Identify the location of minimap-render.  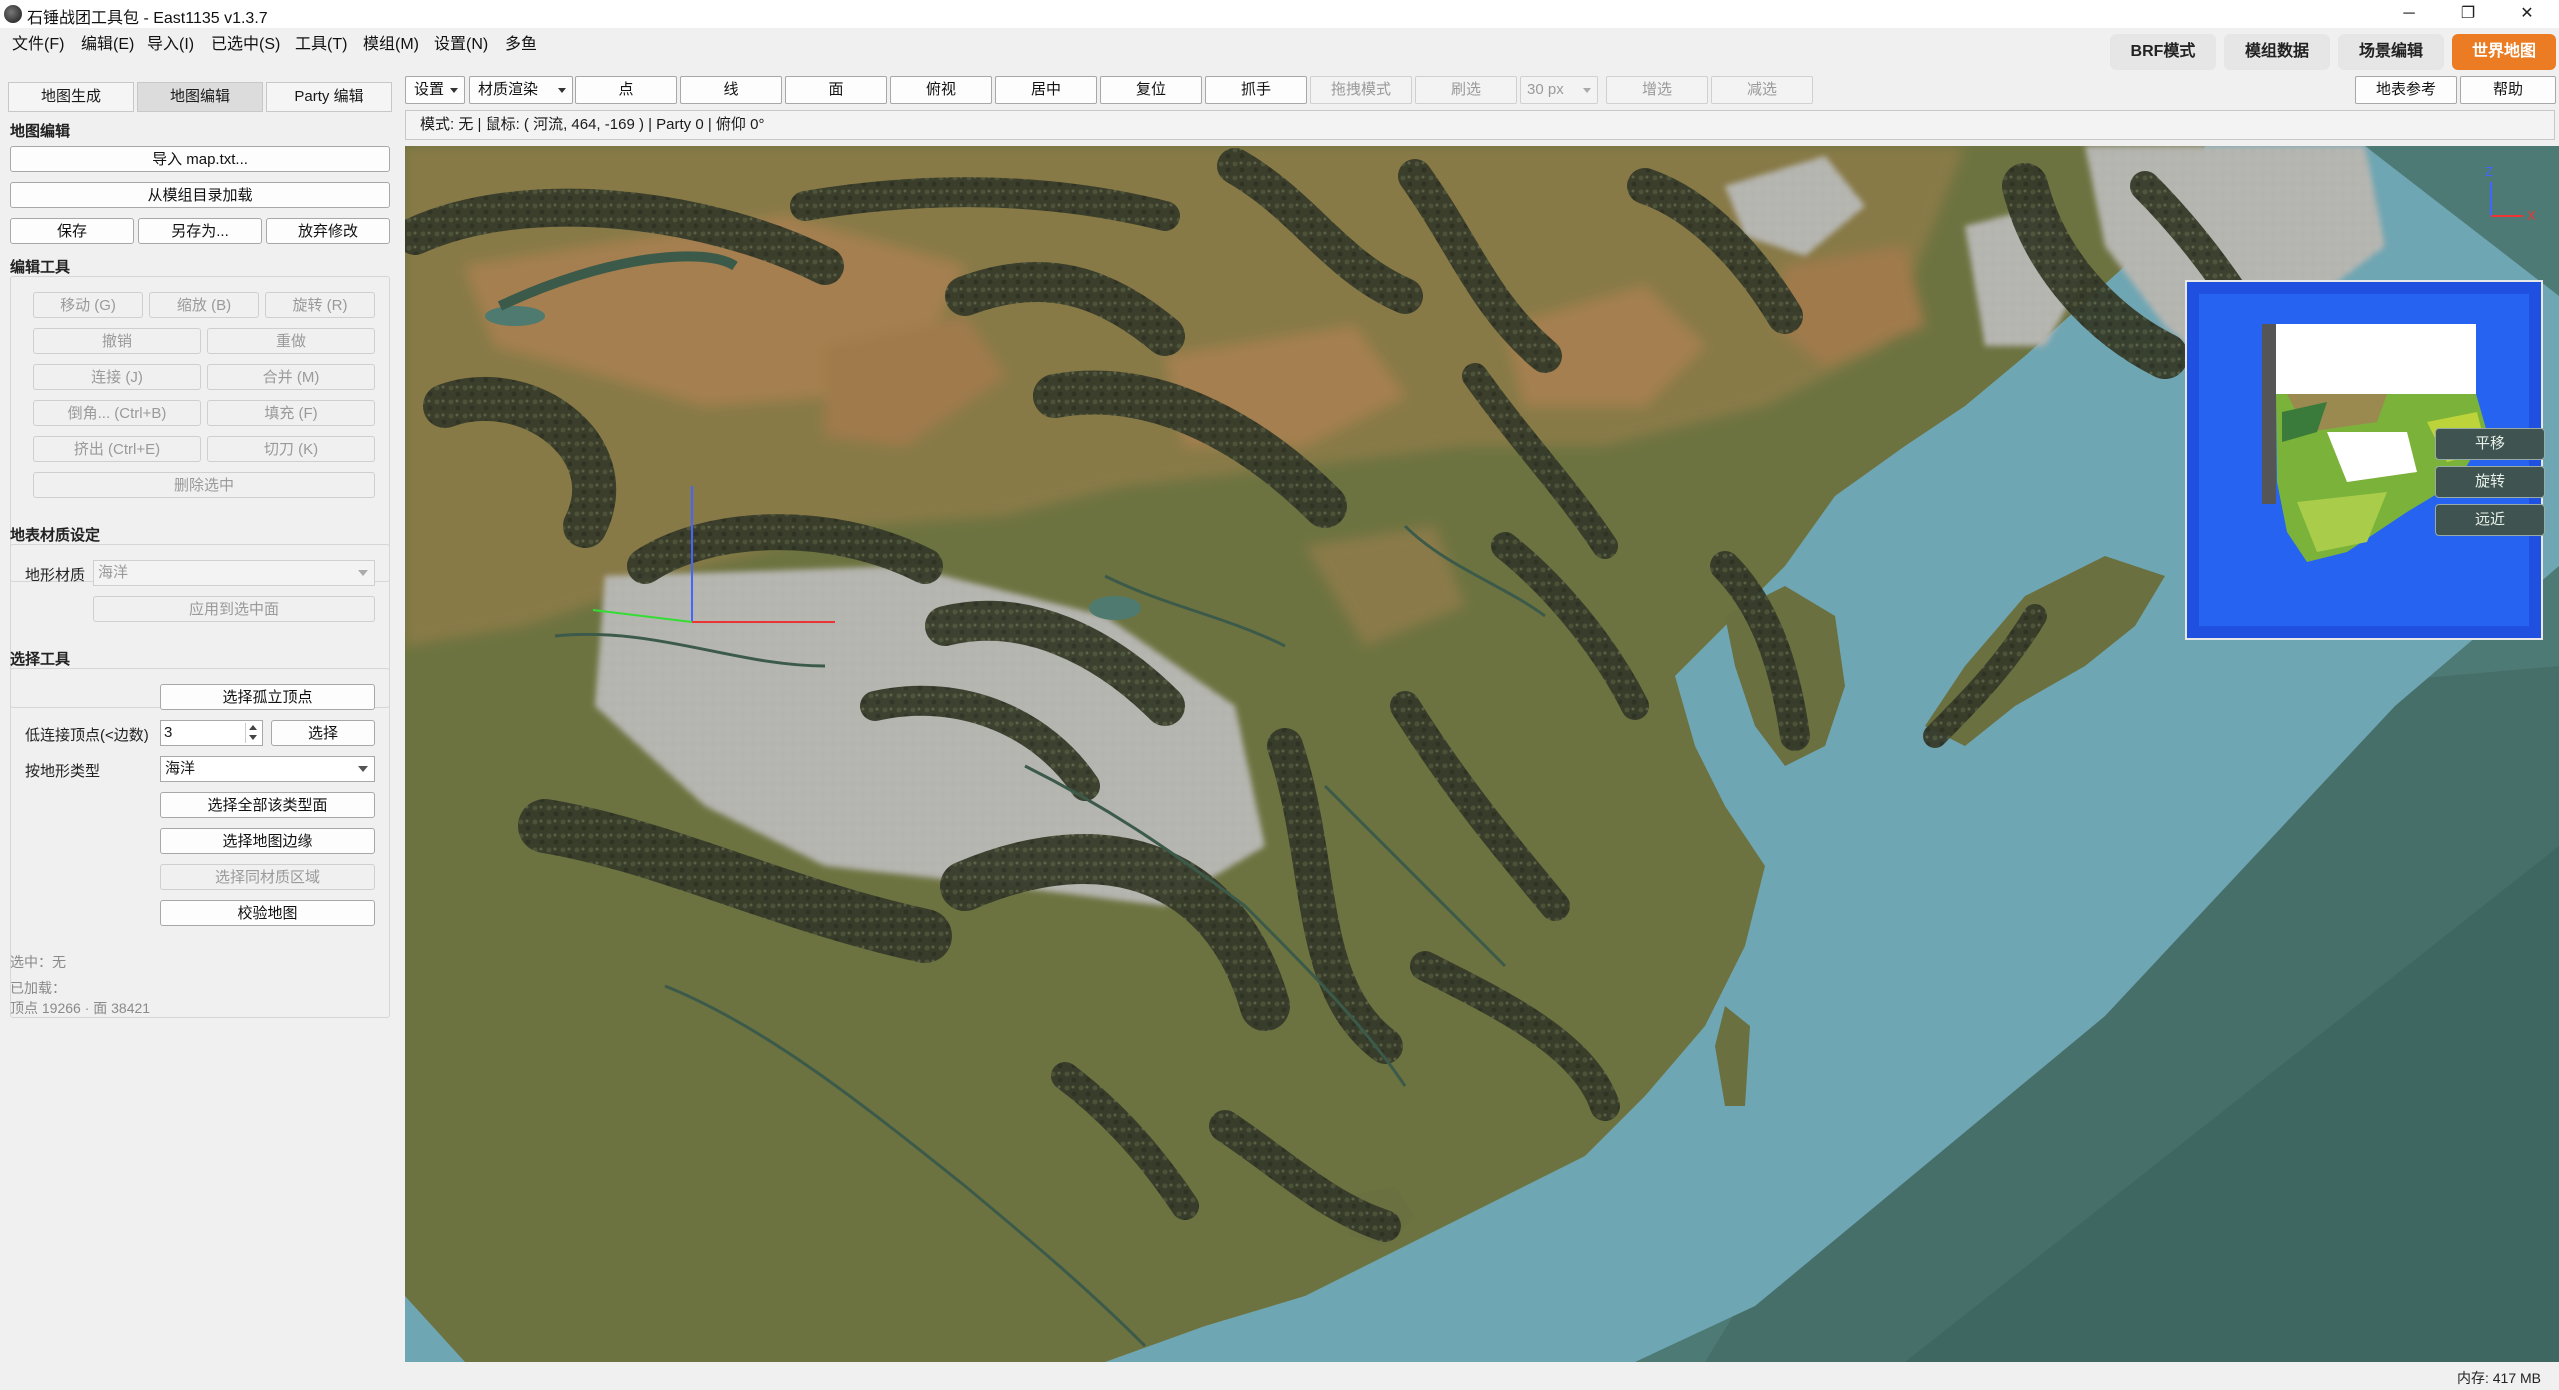
(2364, 460).